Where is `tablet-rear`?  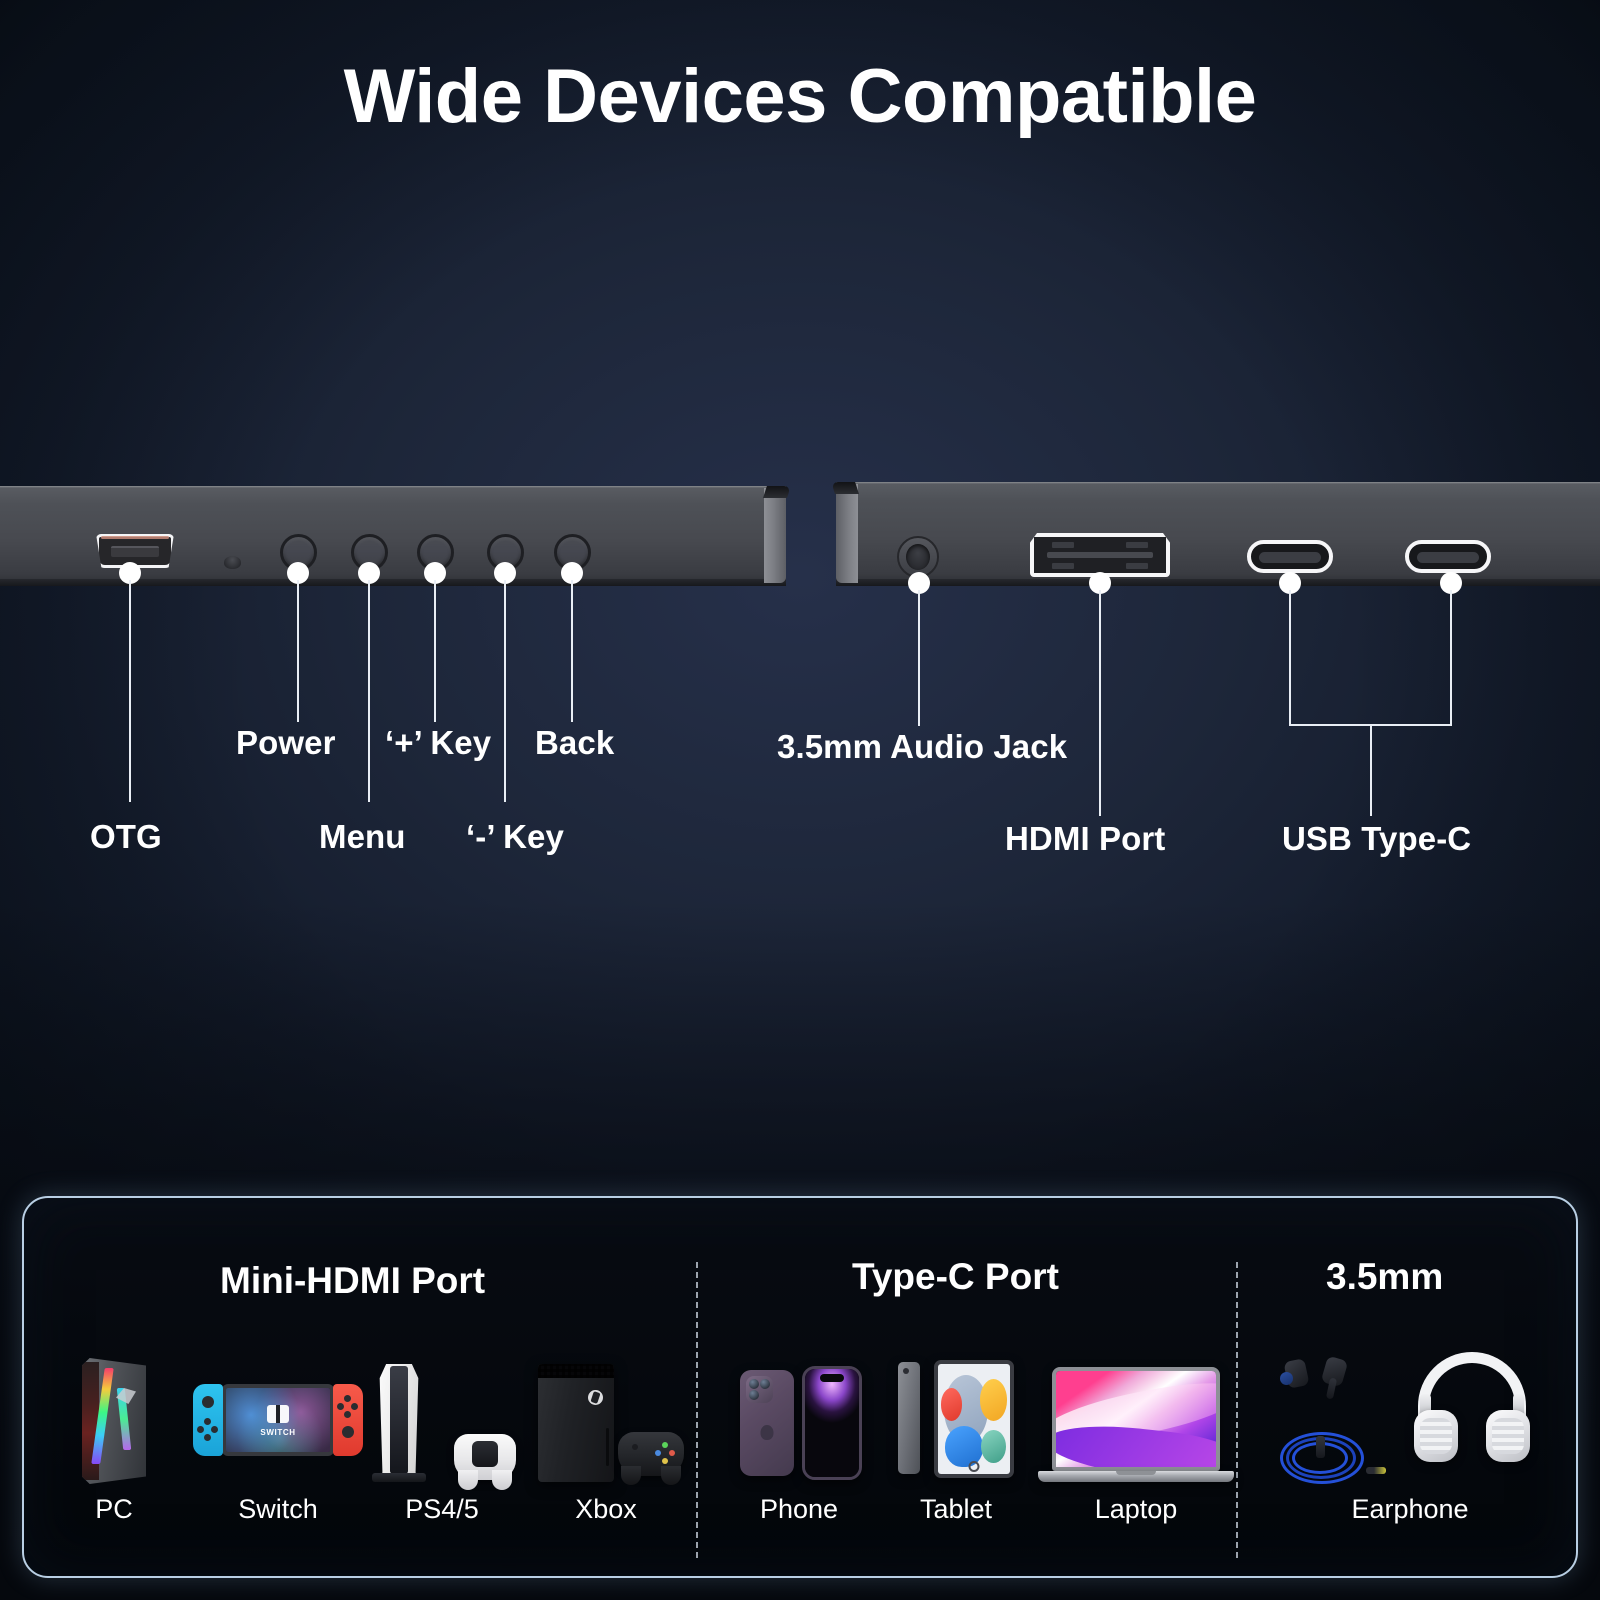
tablet-rear is located at coordinates (909, 1418).